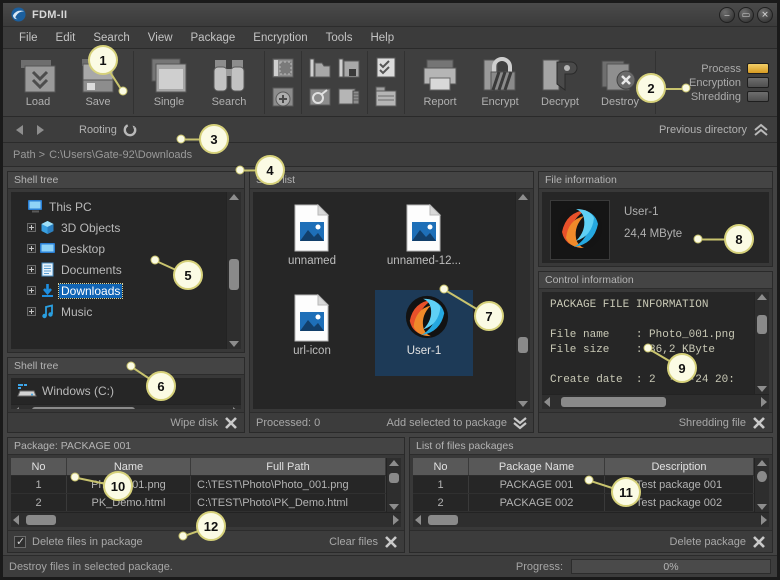 This screenshot has width=780, height=580. Describe the element at coordinates (708, 542) in the screenshot. I see `delete-package-label: Delete package` at that location.